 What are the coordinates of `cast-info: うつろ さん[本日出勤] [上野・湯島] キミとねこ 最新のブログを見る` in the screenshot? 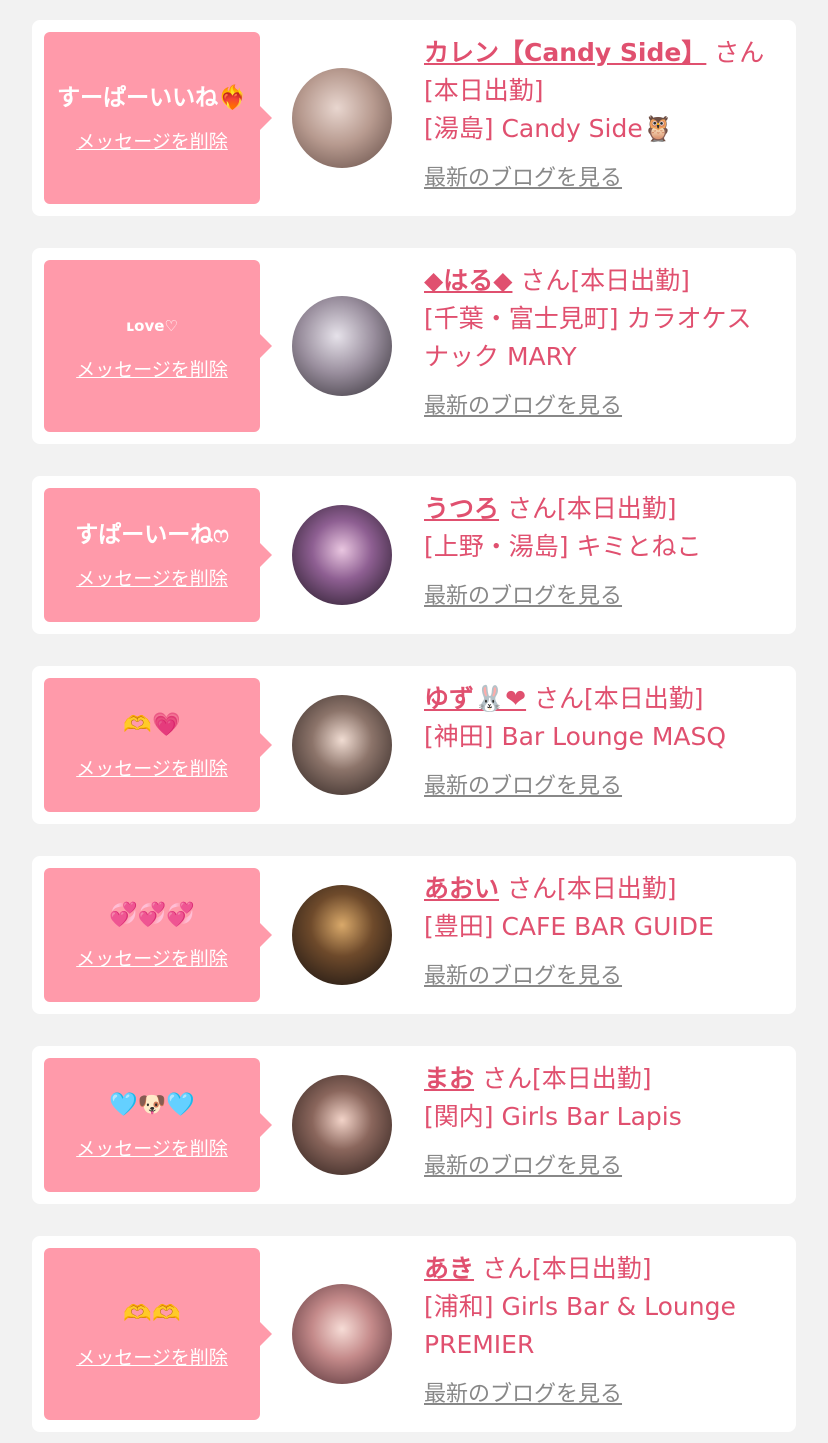 It's located at (597, 553).